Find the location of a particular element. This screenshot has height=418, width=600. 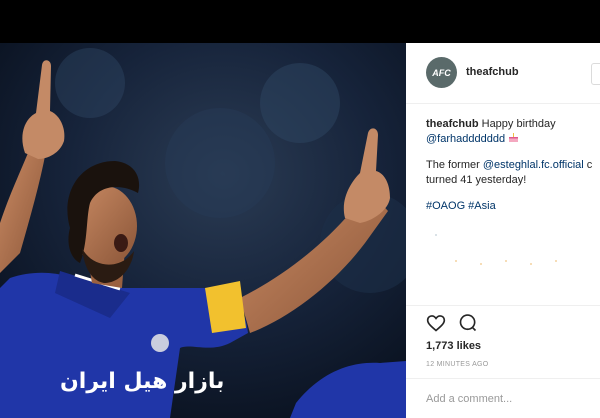

blurred-emoji-row is located at coordinates (496, 249).